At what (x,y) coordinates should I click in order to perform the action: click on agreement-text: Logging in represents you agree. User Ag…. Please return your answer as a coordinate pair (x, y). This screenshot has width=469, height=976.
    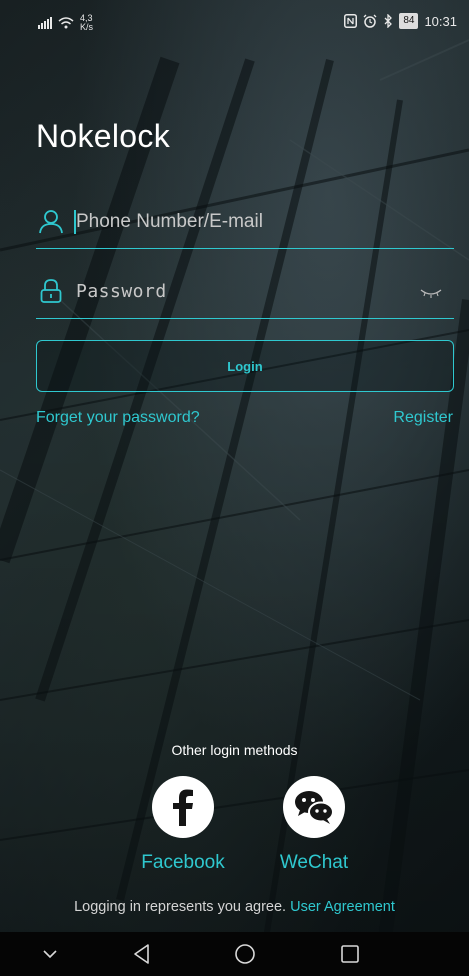
    Looking at the image, I should click on (234, 907).